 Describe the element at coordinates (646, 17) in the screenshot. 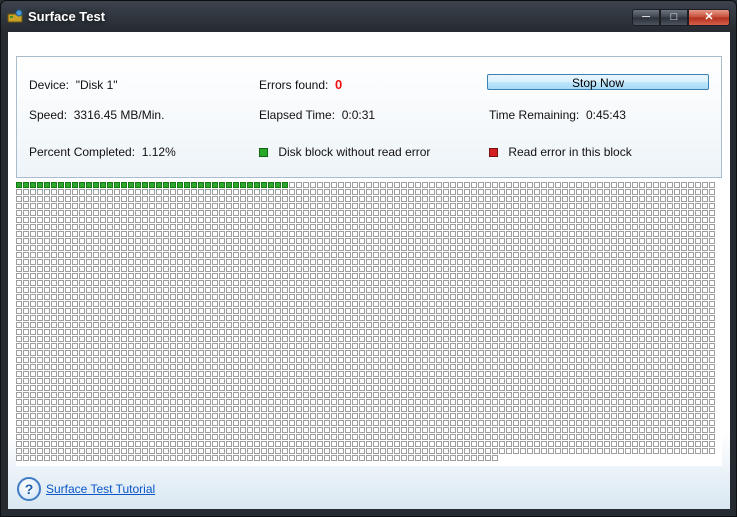

I see `minimize-button: ─` at that location.